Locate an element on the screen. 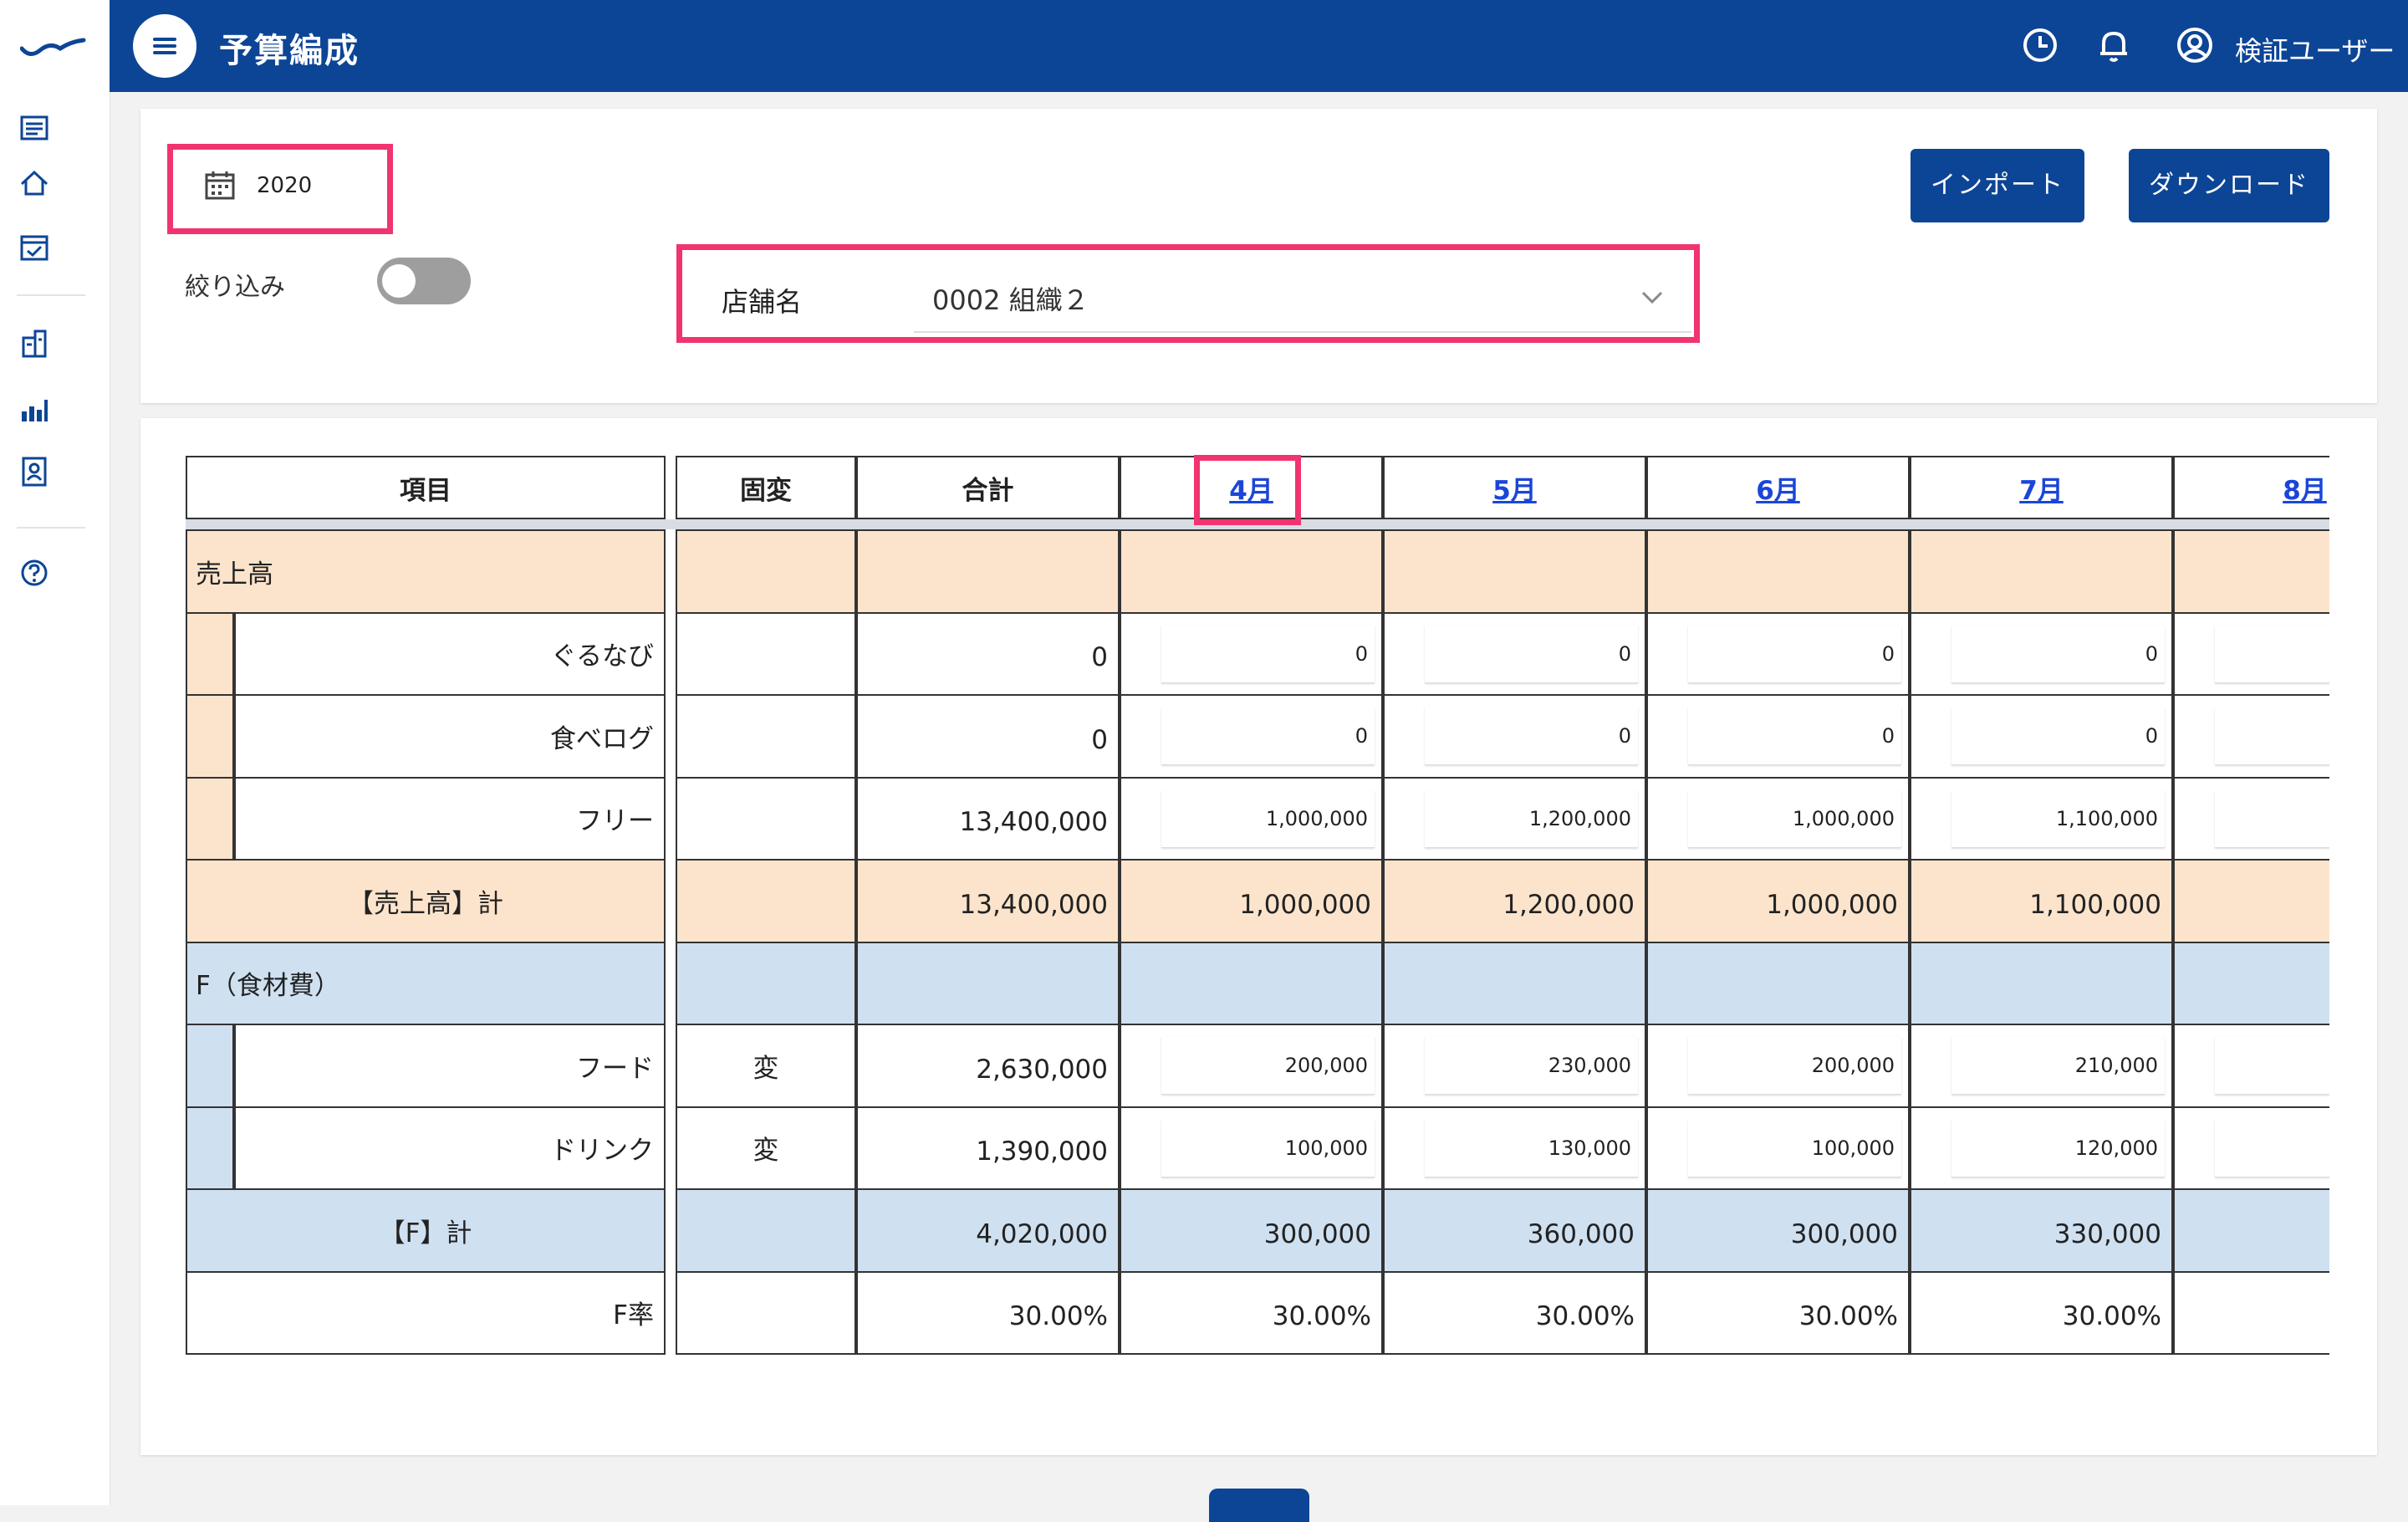 Image resolution: width=2408 pixels, height=1522 pixels. building-icon is located at coordinates (35, 343).